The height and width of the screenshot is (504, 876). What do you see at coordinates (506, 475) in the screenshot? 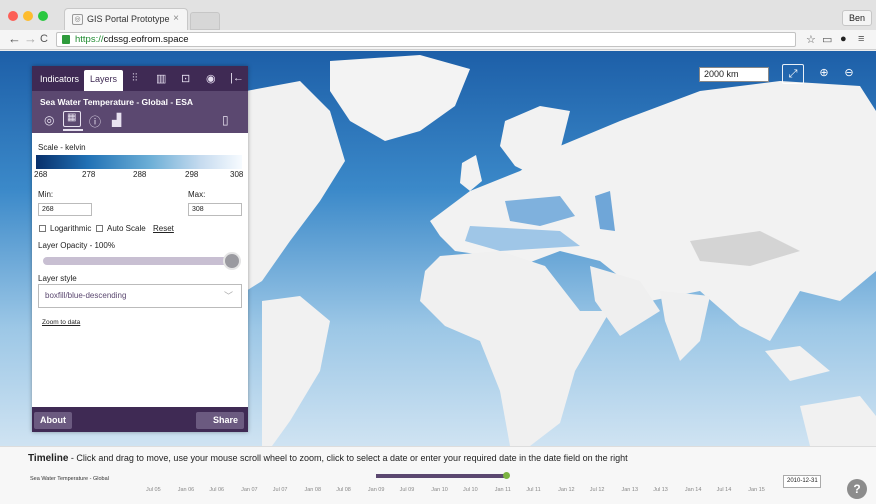
I see `timeline-date-marker` at bounding box center [506, 475].